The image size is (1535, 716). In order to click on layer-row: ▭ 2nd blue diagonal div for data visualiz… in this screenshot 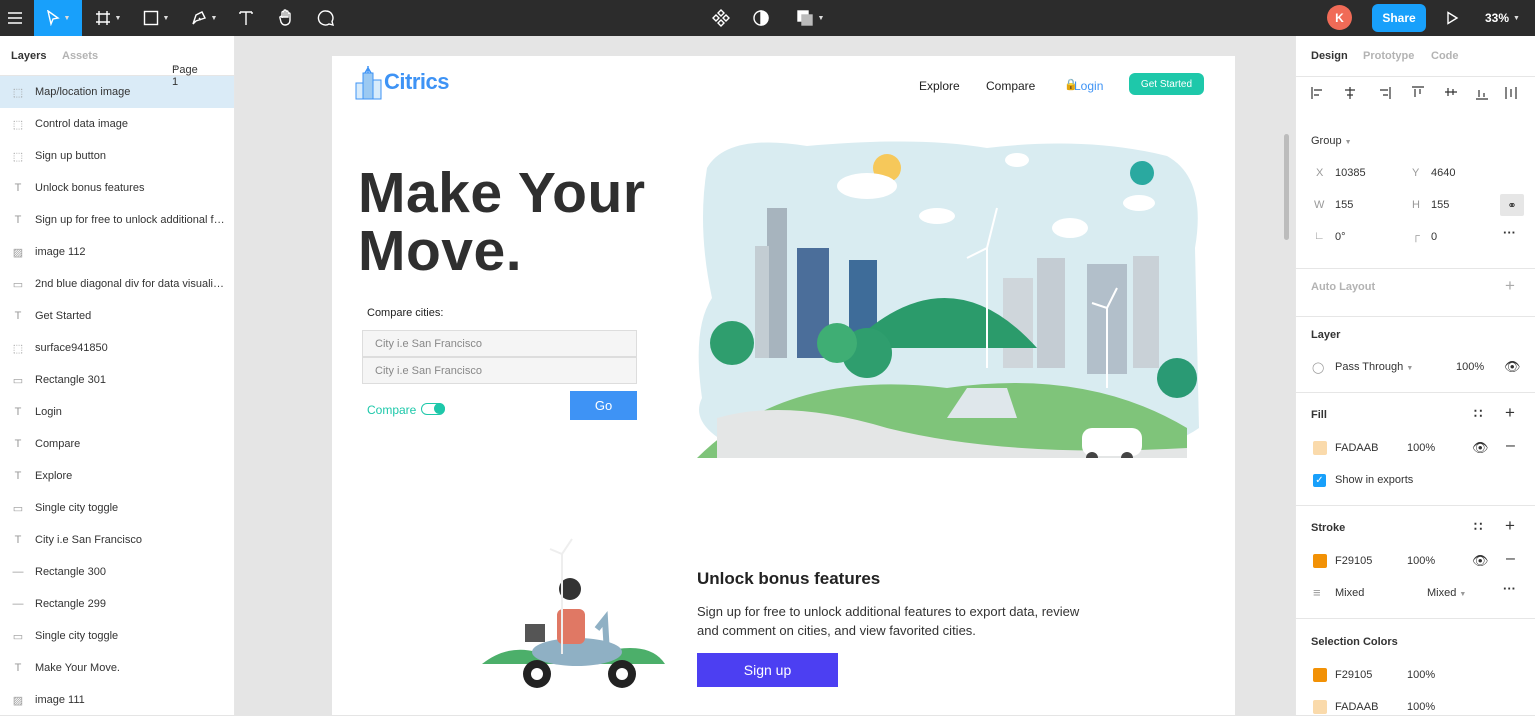, I will do `click(117, 284)`.